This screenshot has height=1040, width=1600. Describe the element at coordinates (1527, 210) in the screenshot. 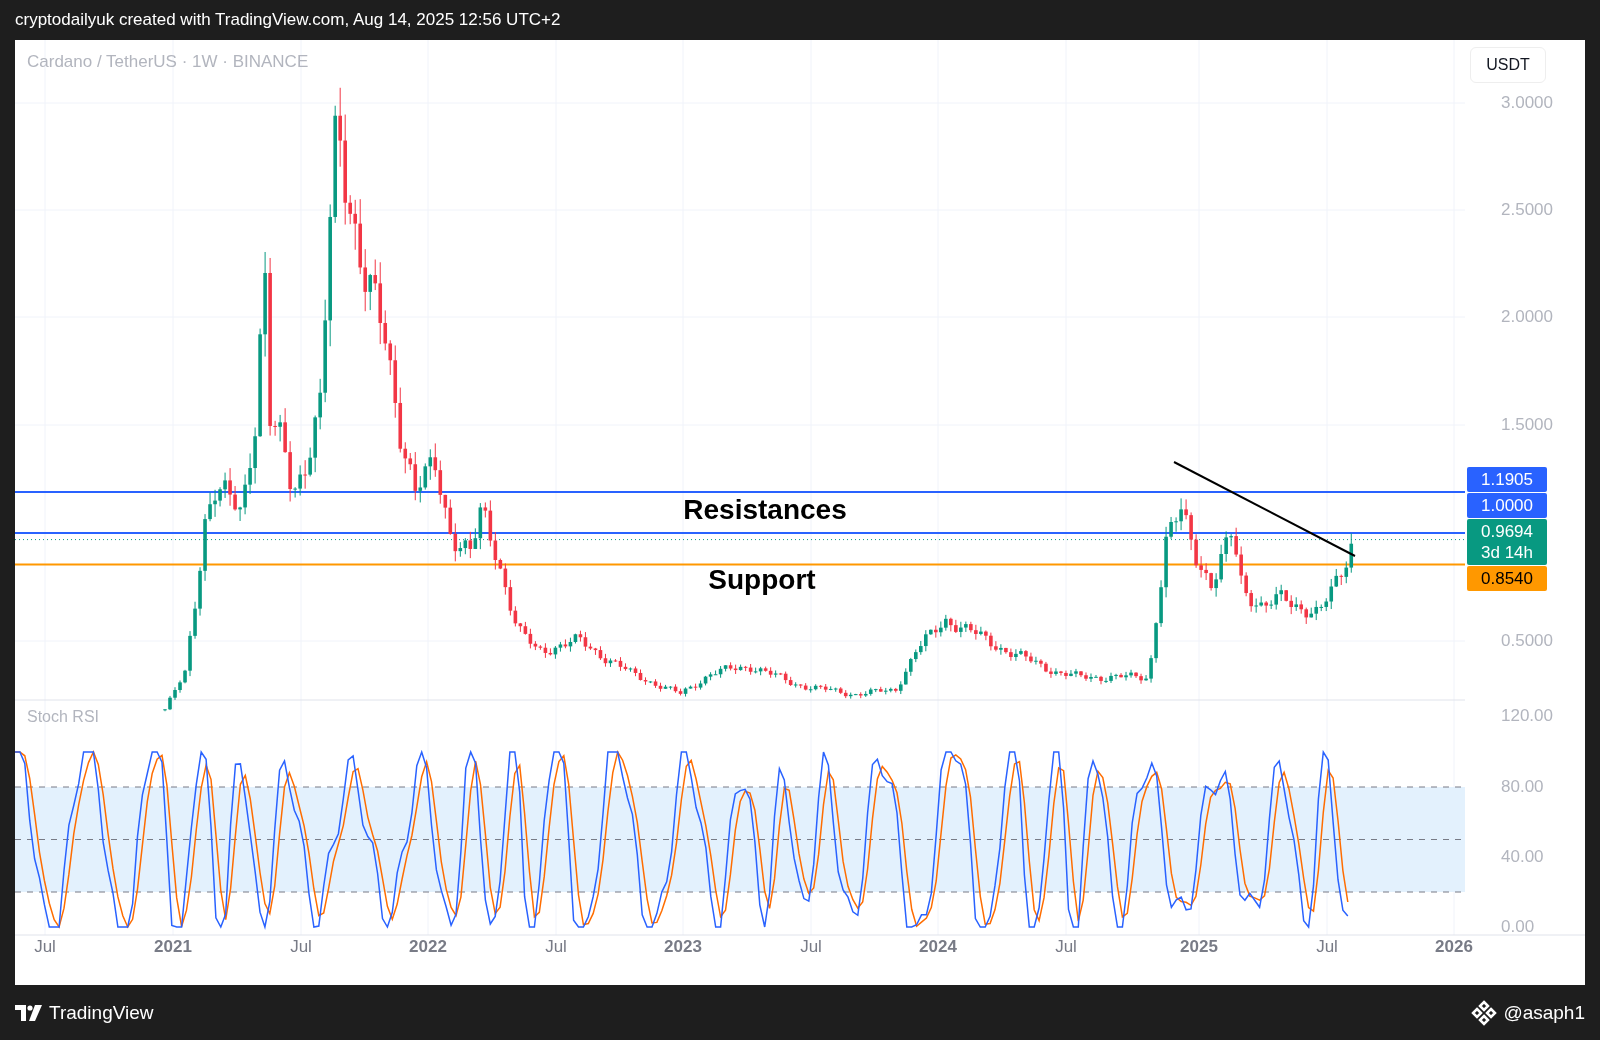

I see `price-axis-label: 2.5000` at that location.